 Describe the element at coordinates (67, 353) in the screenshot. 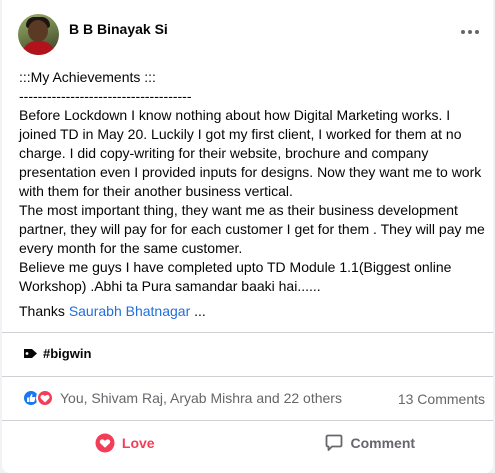

I see `hashtag-label: #bigwin` at that location.